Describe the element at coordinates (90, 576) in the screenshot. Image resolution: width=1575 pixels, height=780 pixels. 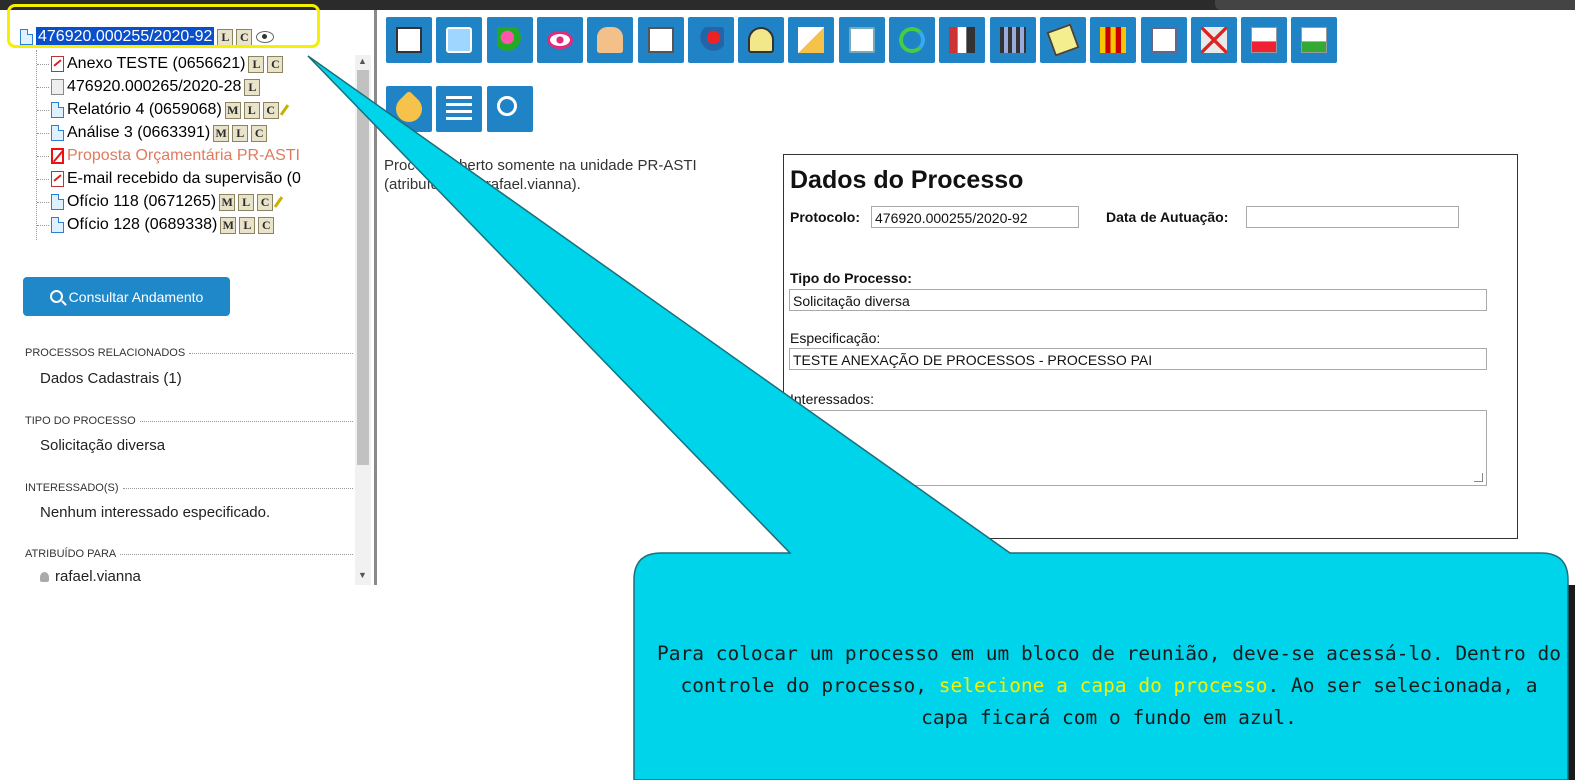
I see `assigned-user: rafael.vianna` at that location.